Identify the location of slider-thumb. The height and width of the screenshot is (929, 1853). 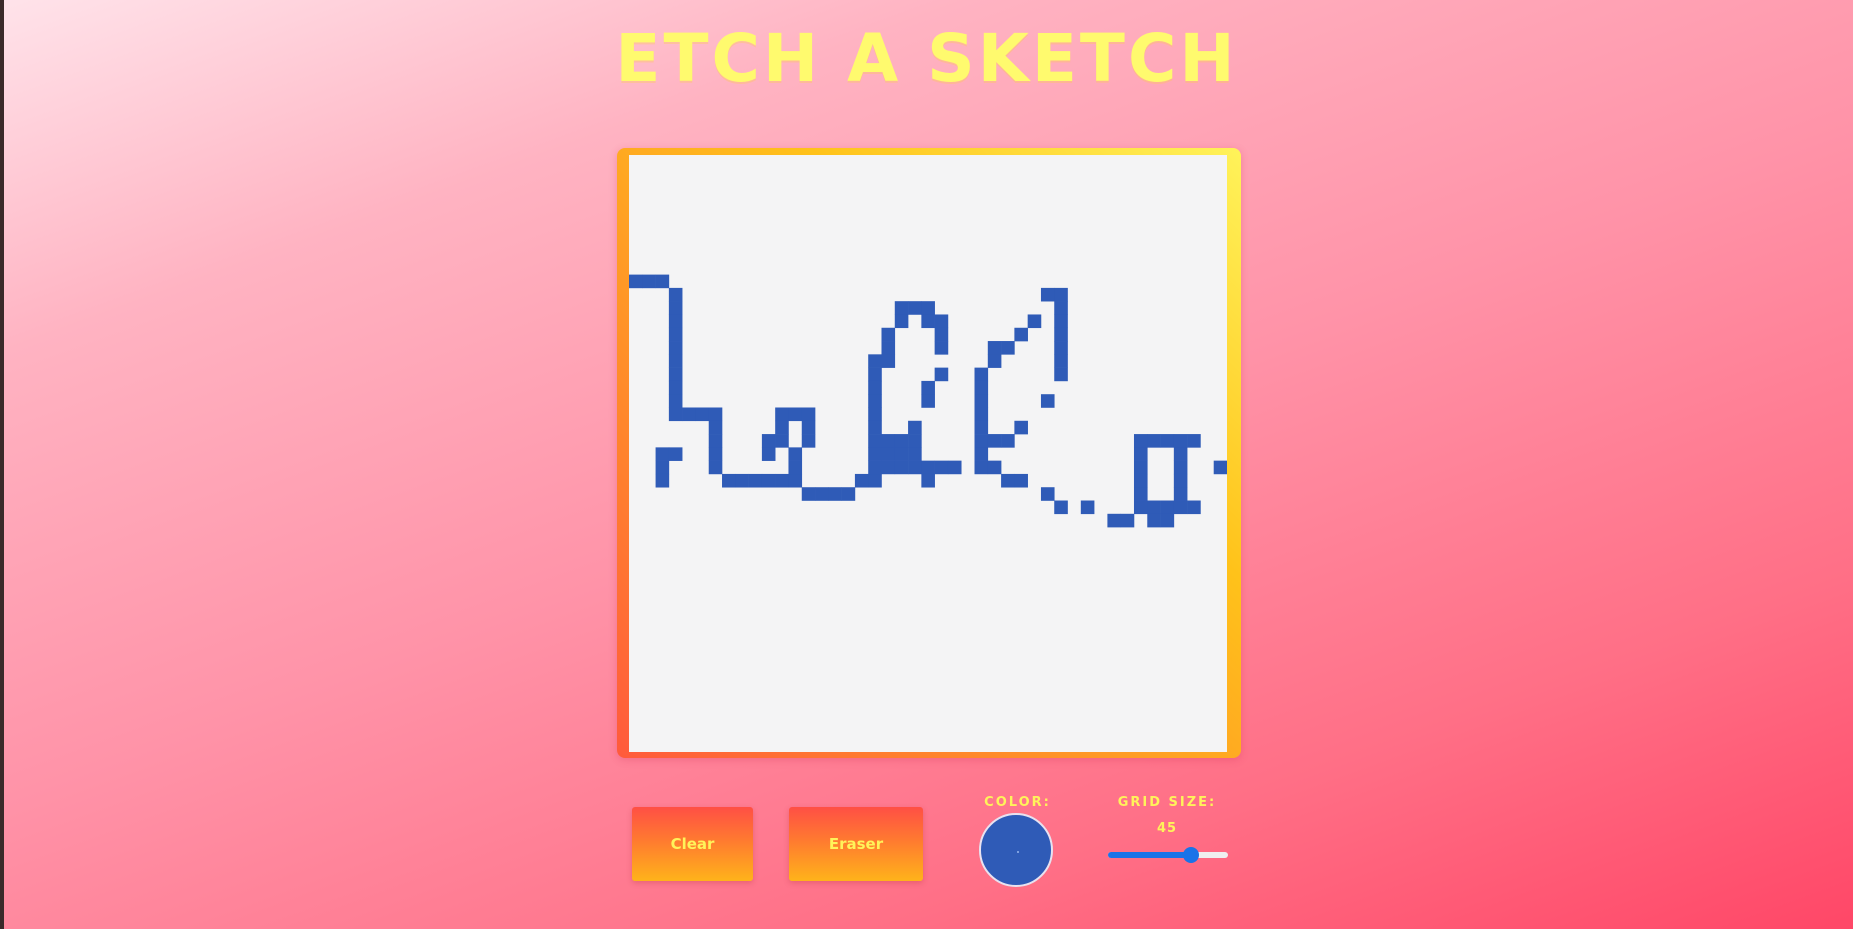
(1190, 855).